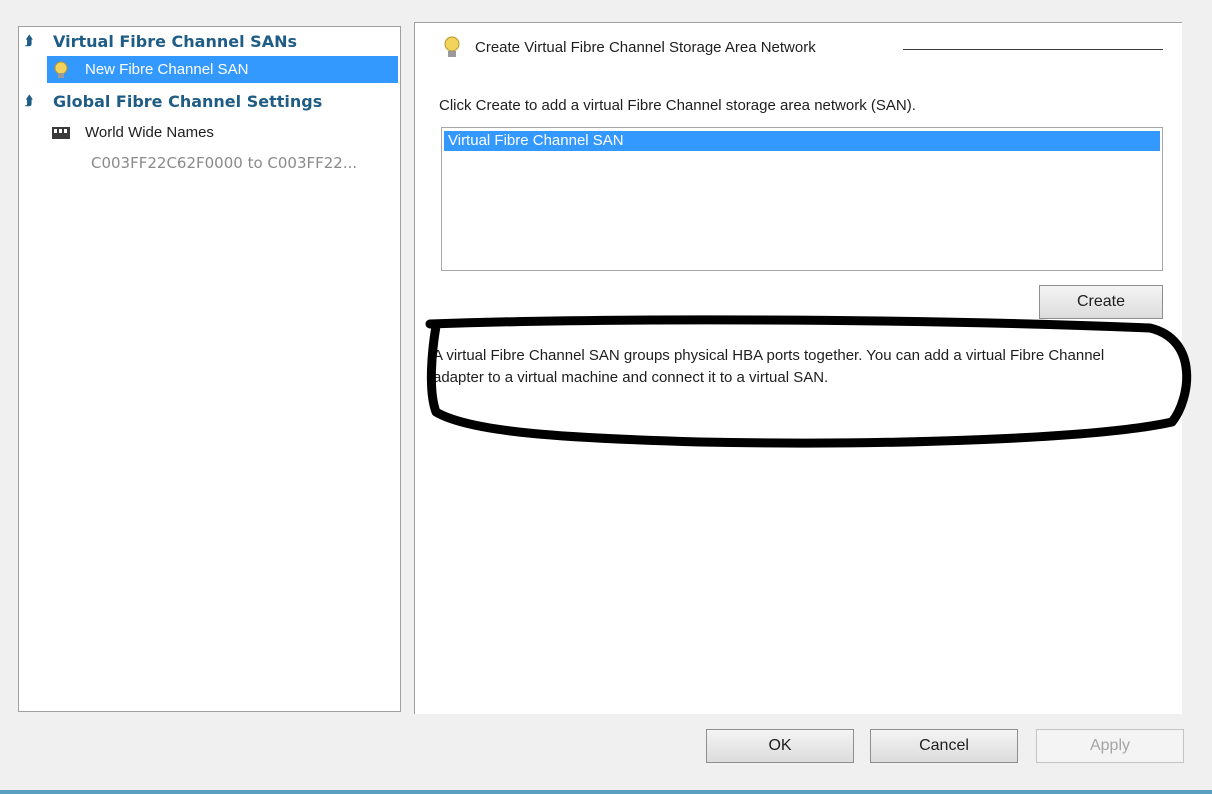 The width and height of the screenshot is (1212, 794). I want to click on tree-item-world-wide-names: World Wide Names, so click(222, 132).